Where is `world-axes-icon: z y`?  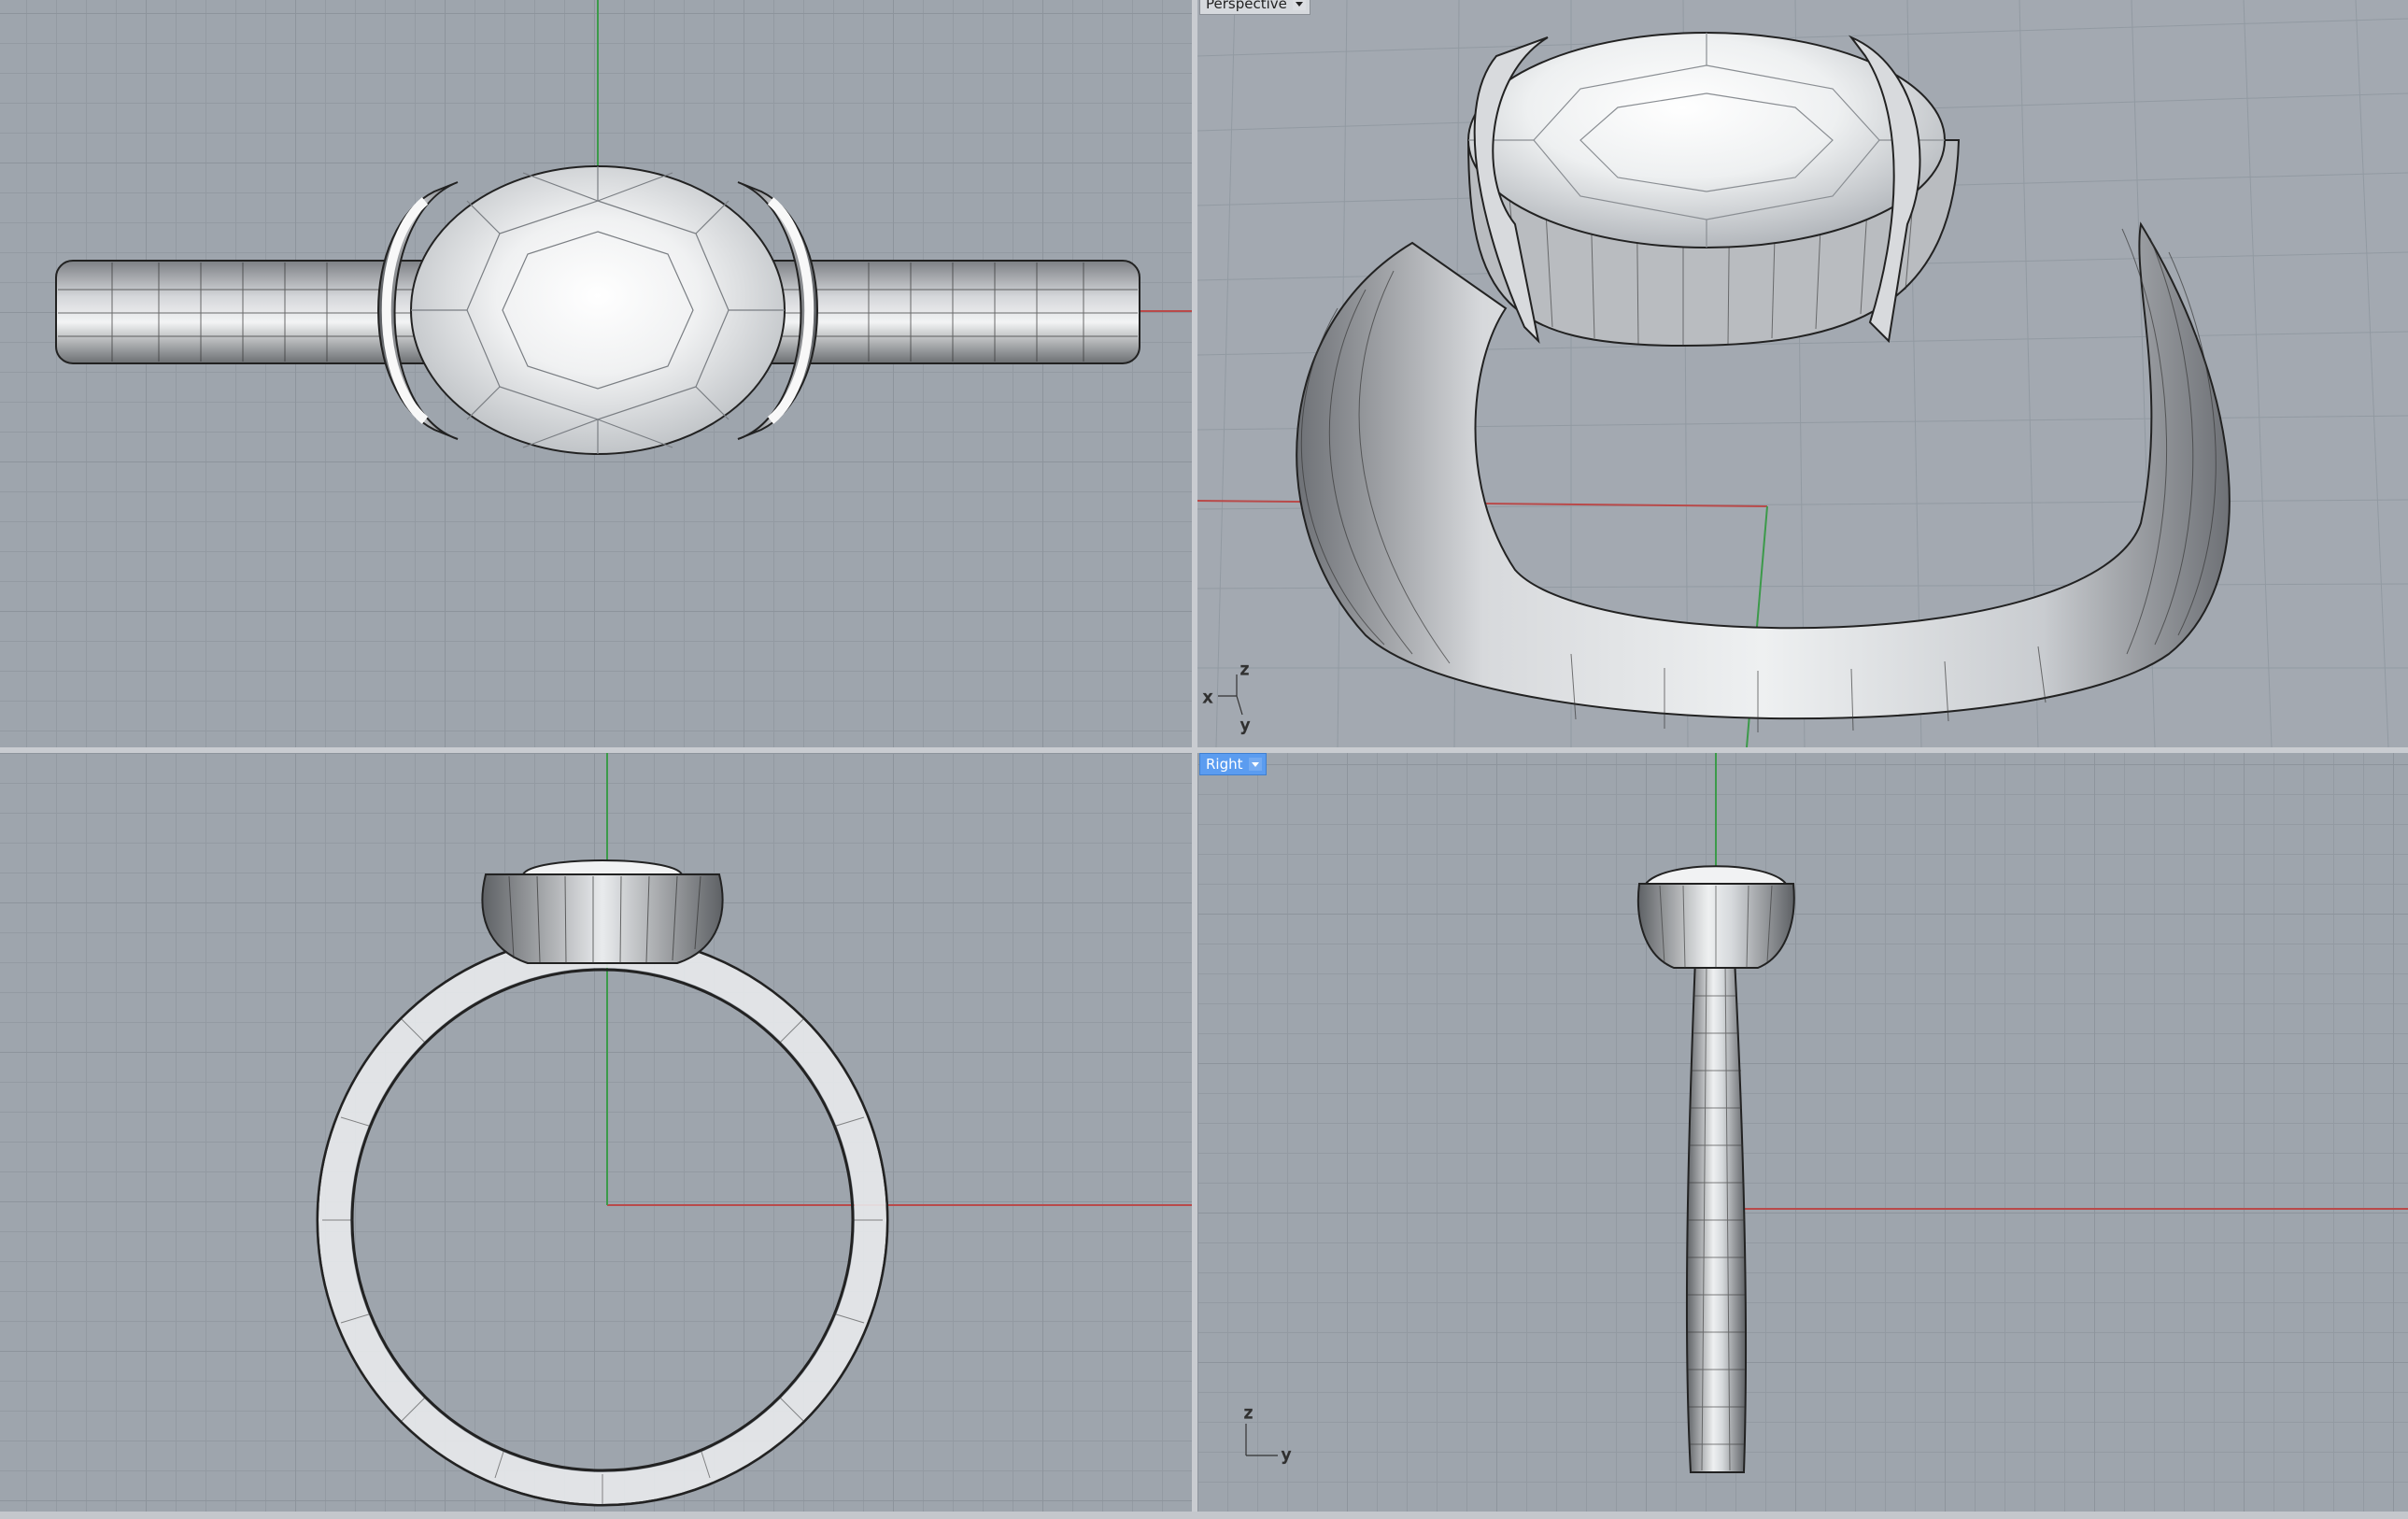
world-axes-icon: z y is located at coordinates (1267, 1434).